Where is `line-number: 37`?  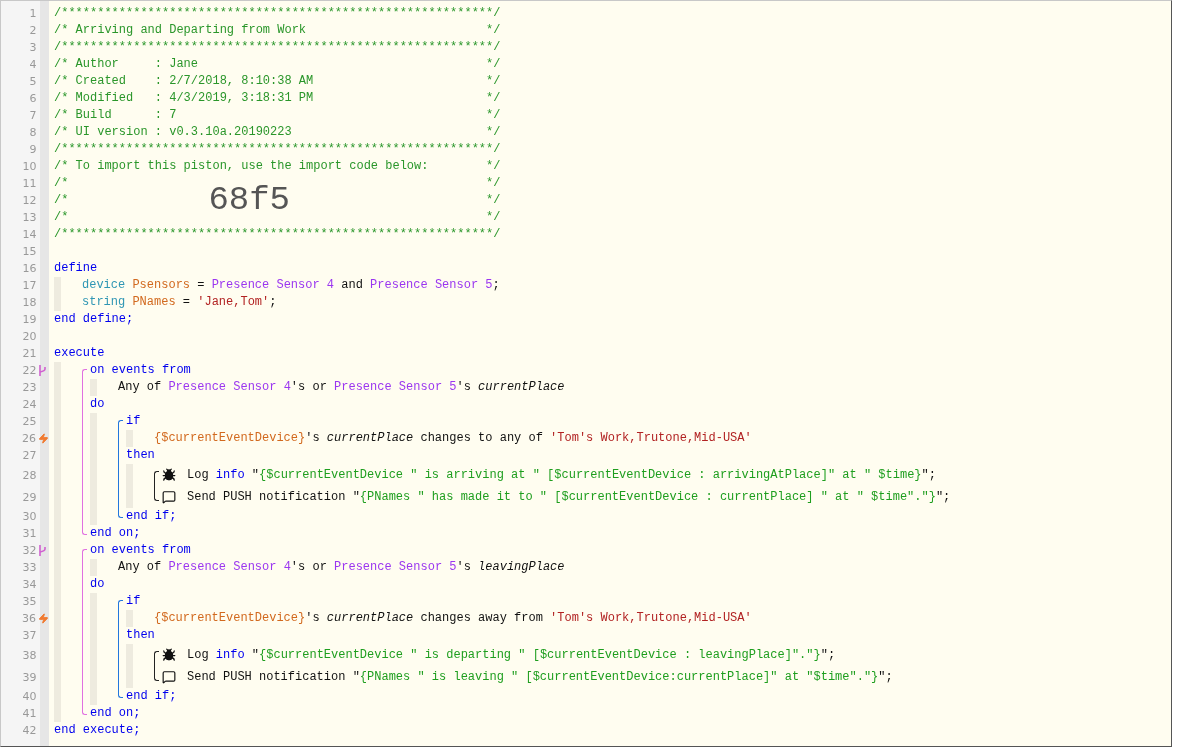
line-number: 37 is located at coordinates (29, 635).